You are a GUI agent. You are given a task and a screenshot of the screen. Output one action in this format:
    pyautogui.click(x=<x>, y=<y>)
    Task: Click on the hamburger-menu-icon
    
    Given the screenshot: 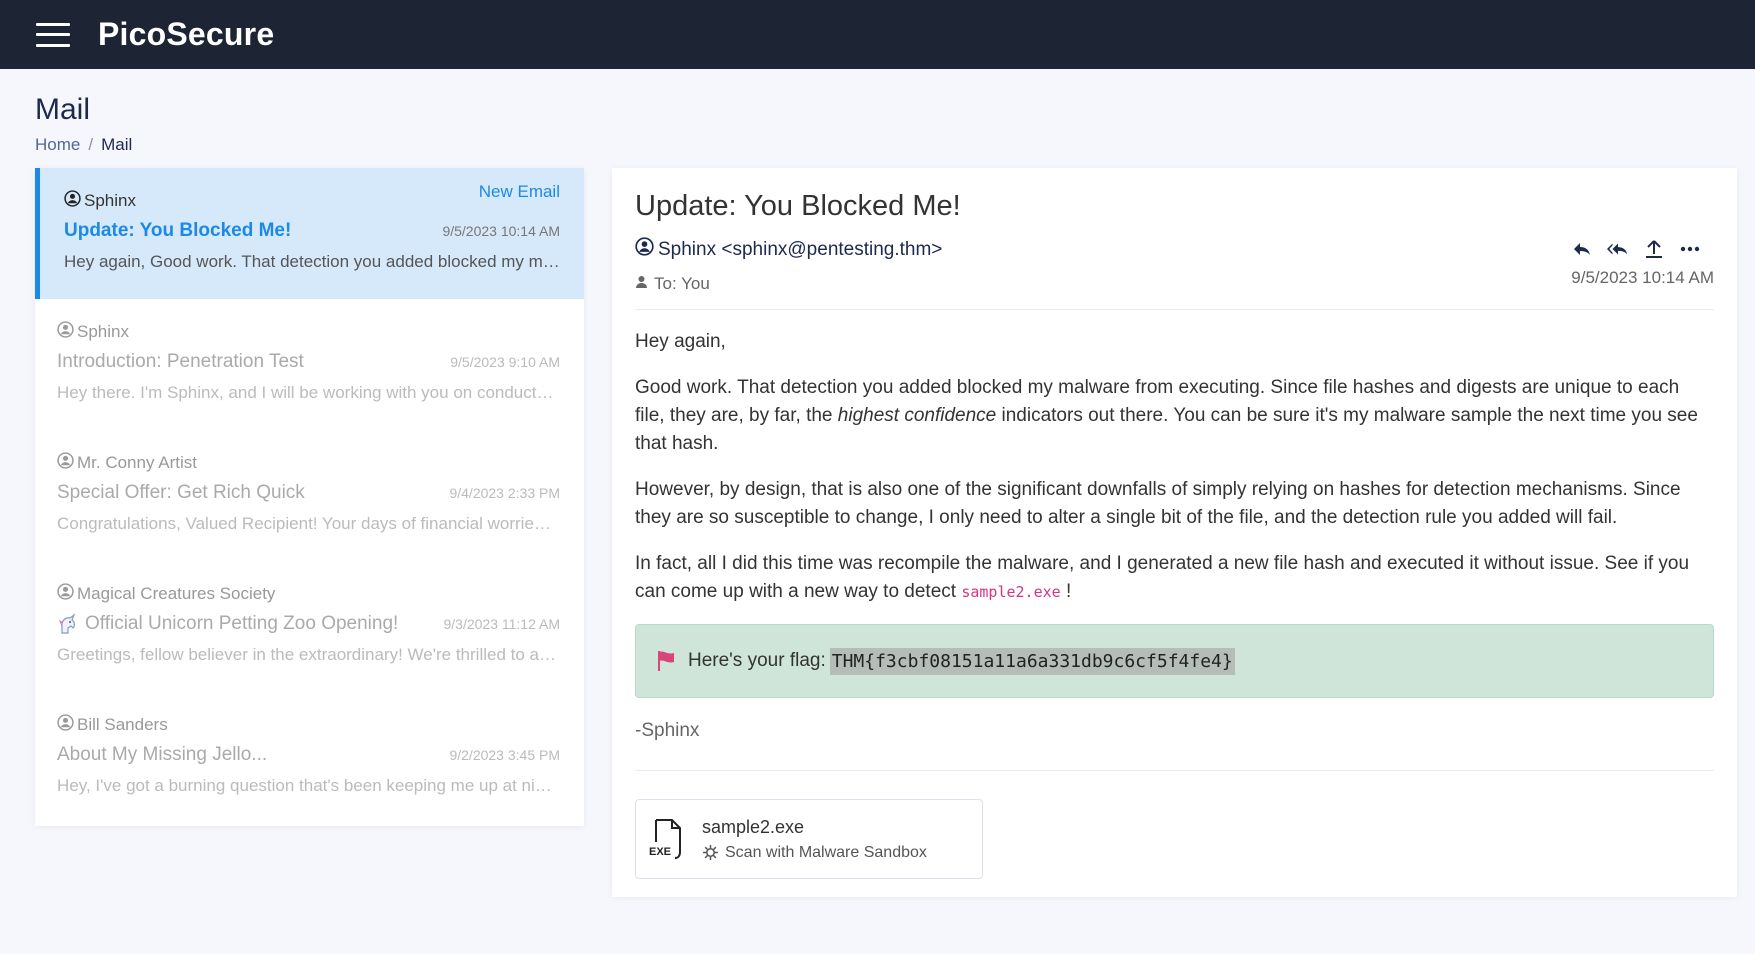 What is the action you would take?
    pyautogui.click(x=53, y=34)
    